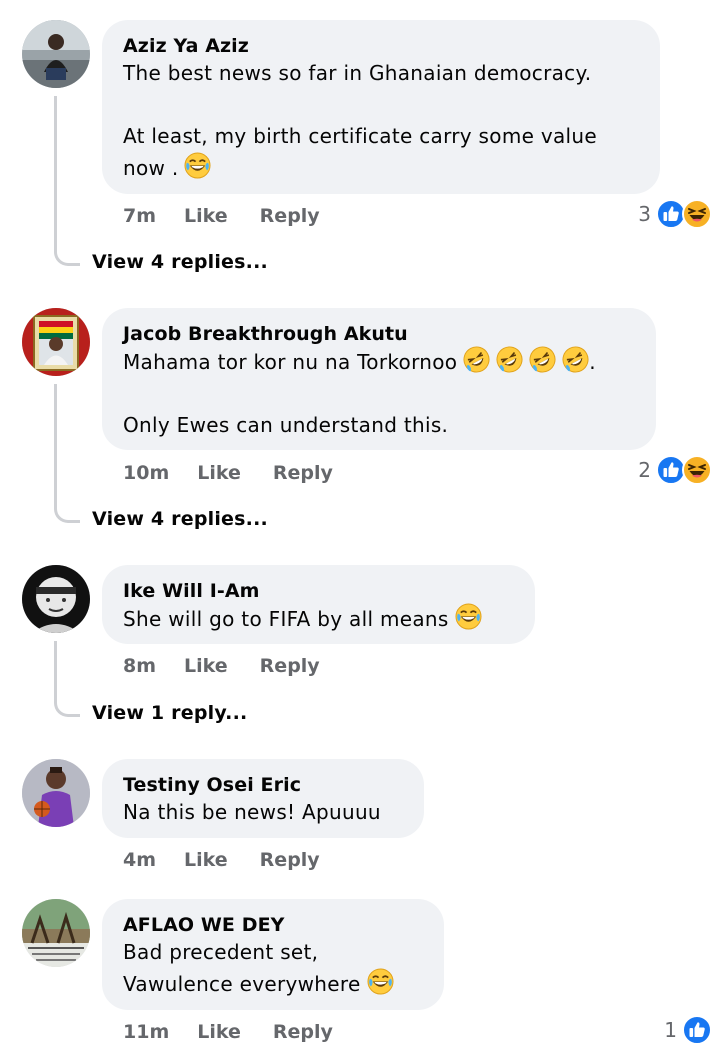  I want to click on comment-author: AFLAO WE DEY, so click(272, 925).